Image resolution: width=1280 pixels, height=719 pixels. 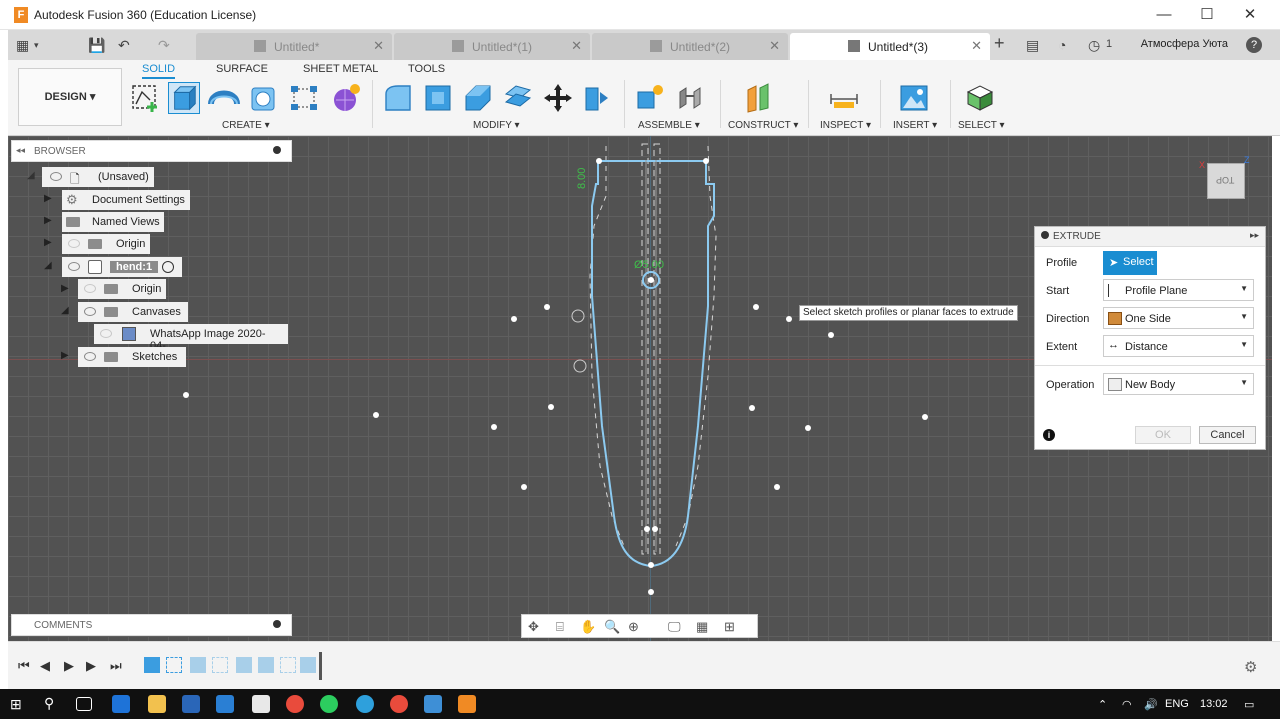 What do you see at coordinates (122, 267) in the screenshot?
I see `browser-node-component: hend:1` at bounding box center [122, 267].